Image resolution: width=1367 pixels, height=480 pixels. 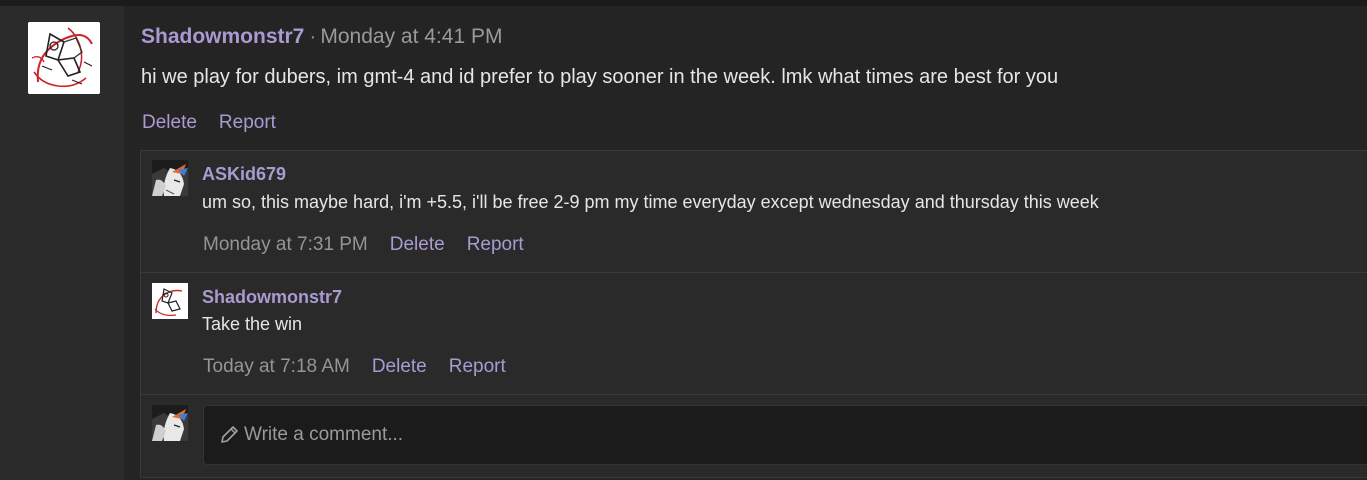 I want to click on comment-actions: Monday at 7:31 PM Delete Report, so click(x=374, y=245).